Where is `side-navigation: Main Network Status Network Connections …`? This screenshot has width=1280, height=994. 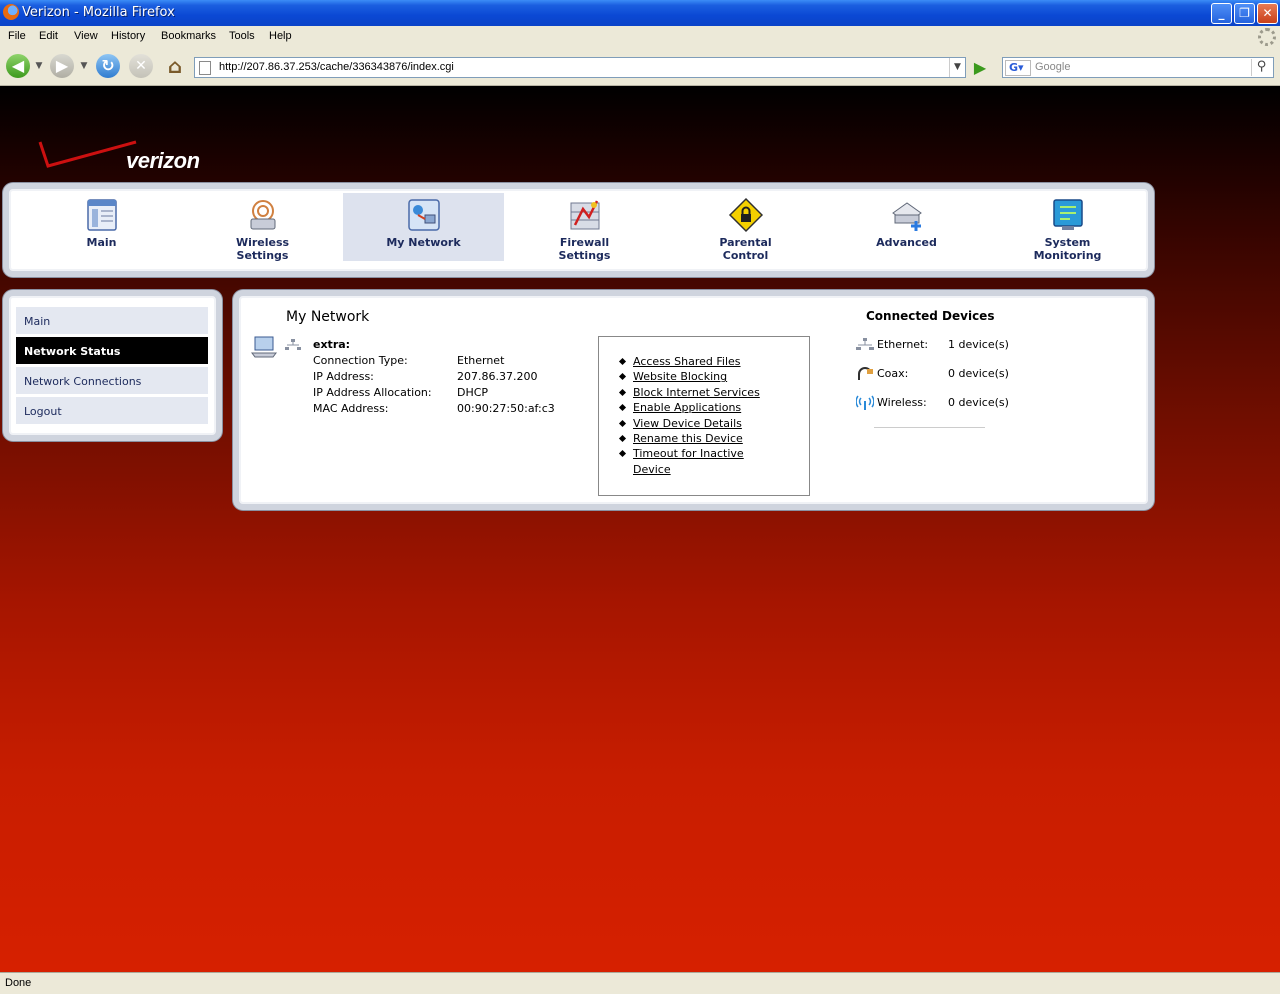
side-navigation: Main Network Status Network Connections … is located at coordinates (112, 365).